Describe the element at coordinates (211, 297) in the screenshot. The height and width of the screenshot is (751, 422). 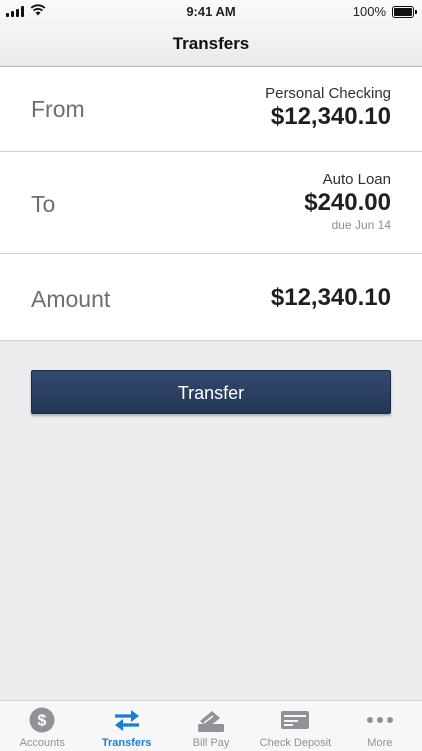
I see `amount-row: Amount $12,340.10` at that location.